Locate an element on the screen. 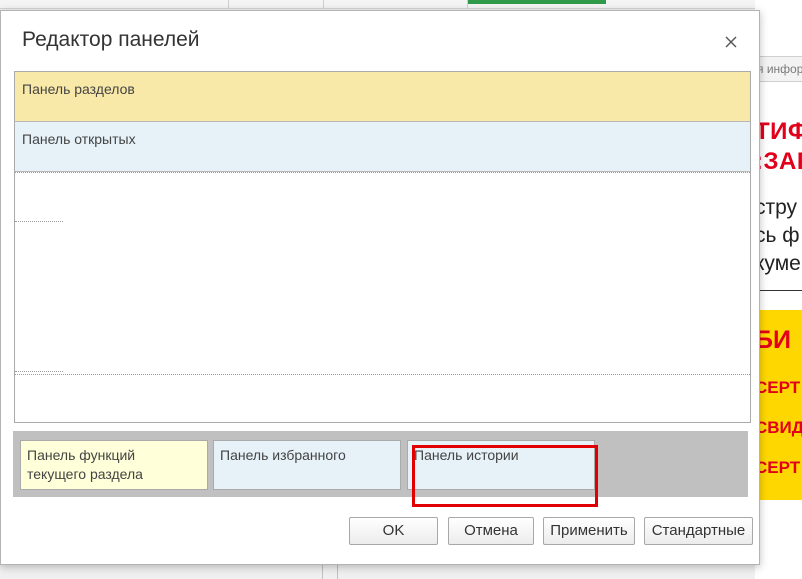 This screenshot has width=802, height=579. background-active-tab-indicator is located at coordinates (537, 2).